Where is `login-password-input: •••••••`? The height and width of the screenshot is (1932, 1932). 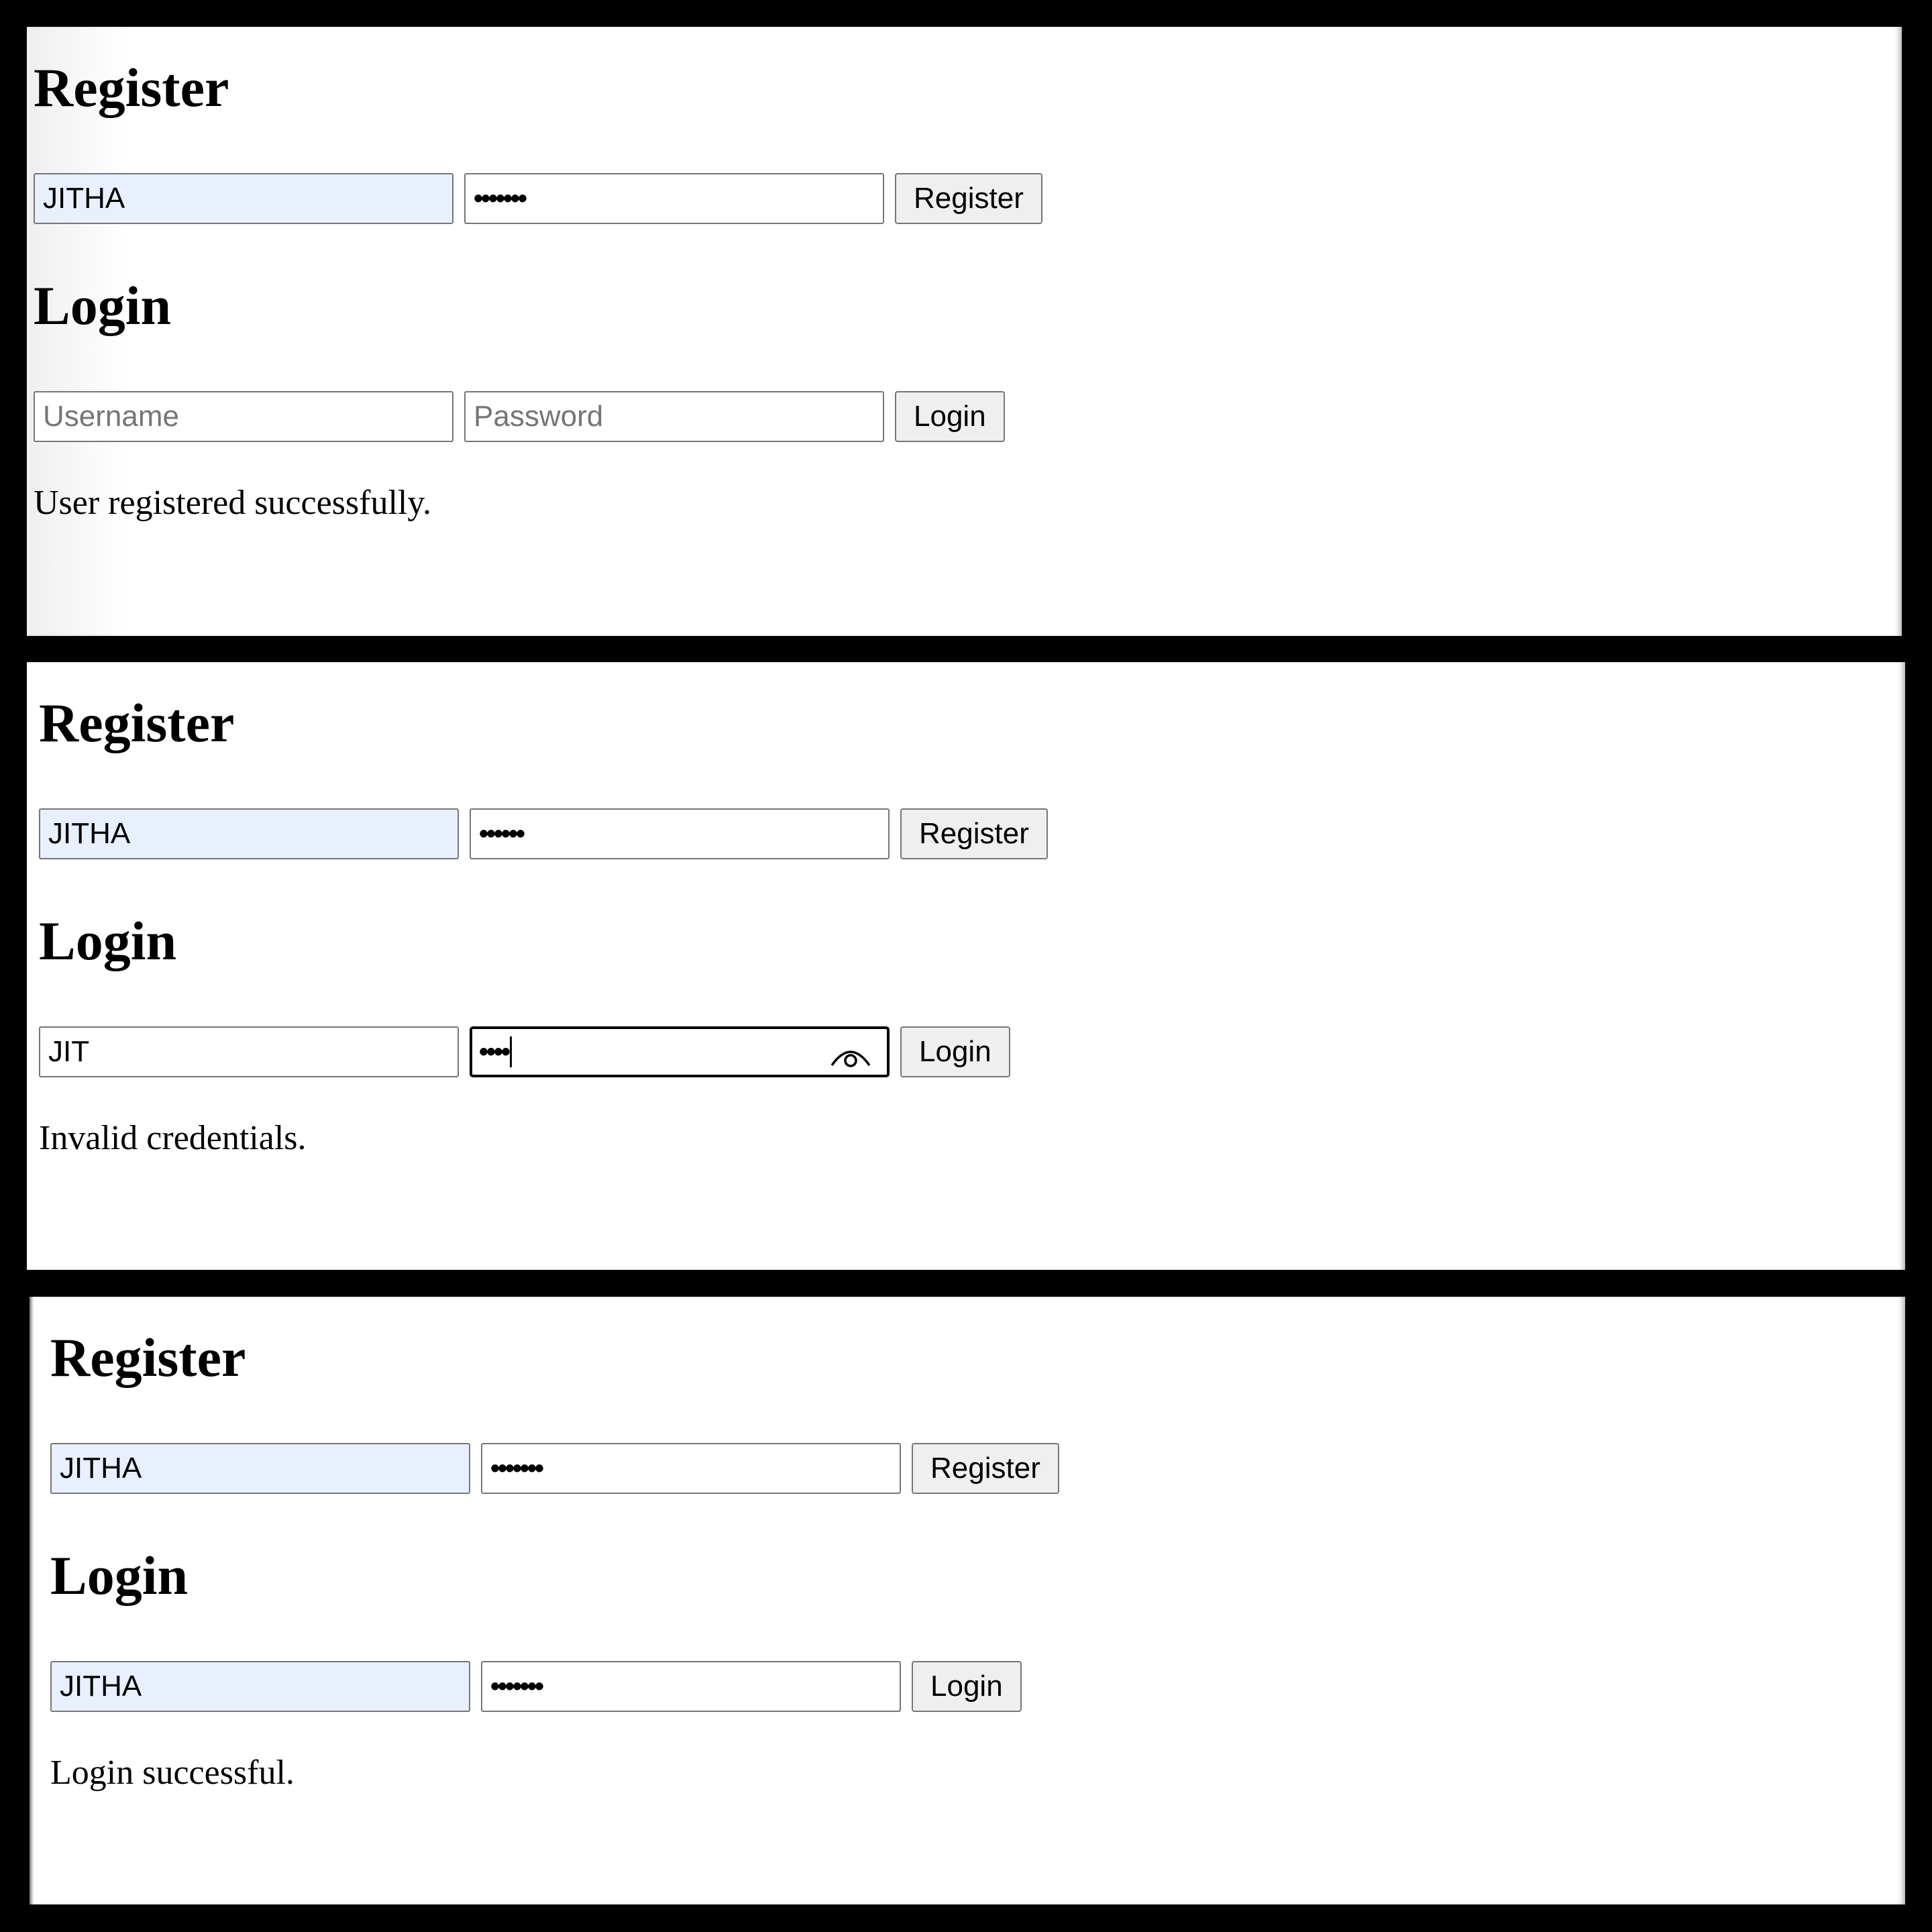
login-password-input: ••••••• is located at coordinates (691, 1686).